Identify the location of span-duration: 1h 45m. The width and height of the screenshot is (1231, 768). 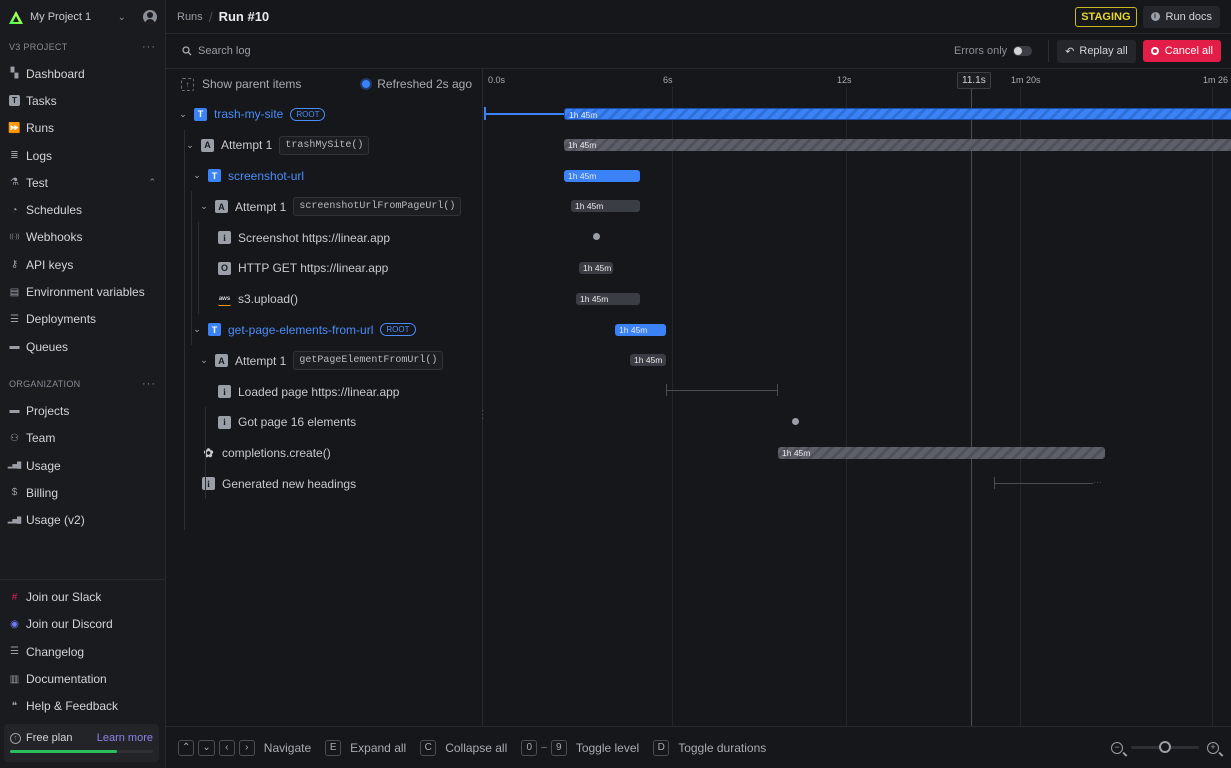
(583, 115).